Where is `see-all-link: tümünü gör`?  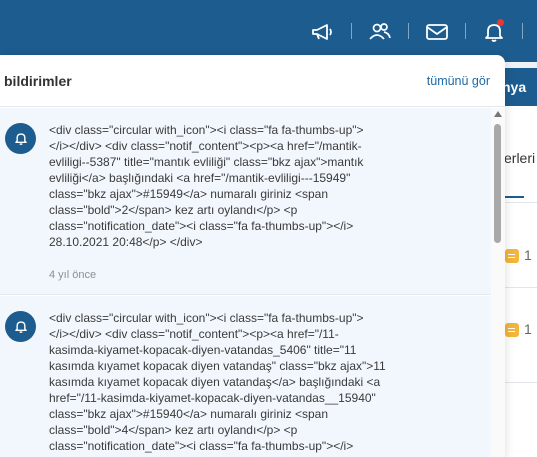 see-all-link: tümünü gör is located at coordinates (458, 81).